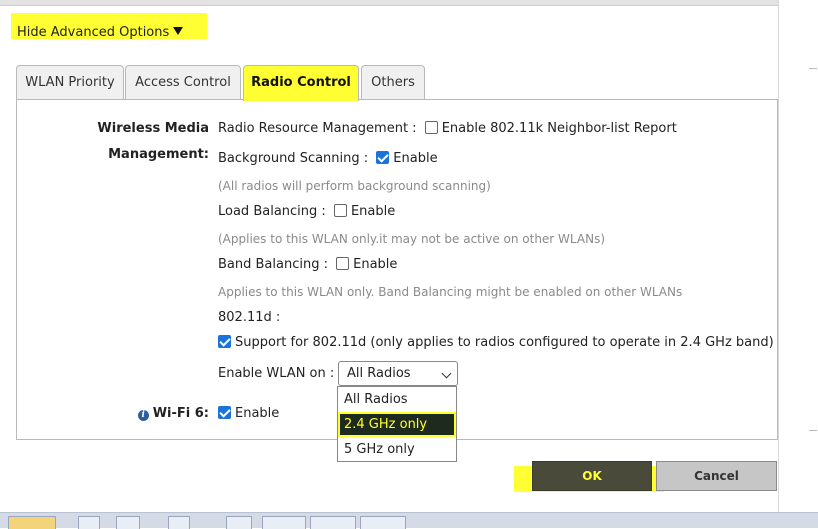 This screenshot has height=529, width=818. I want to click on wifi6-row: Enable, so click(248, 413).